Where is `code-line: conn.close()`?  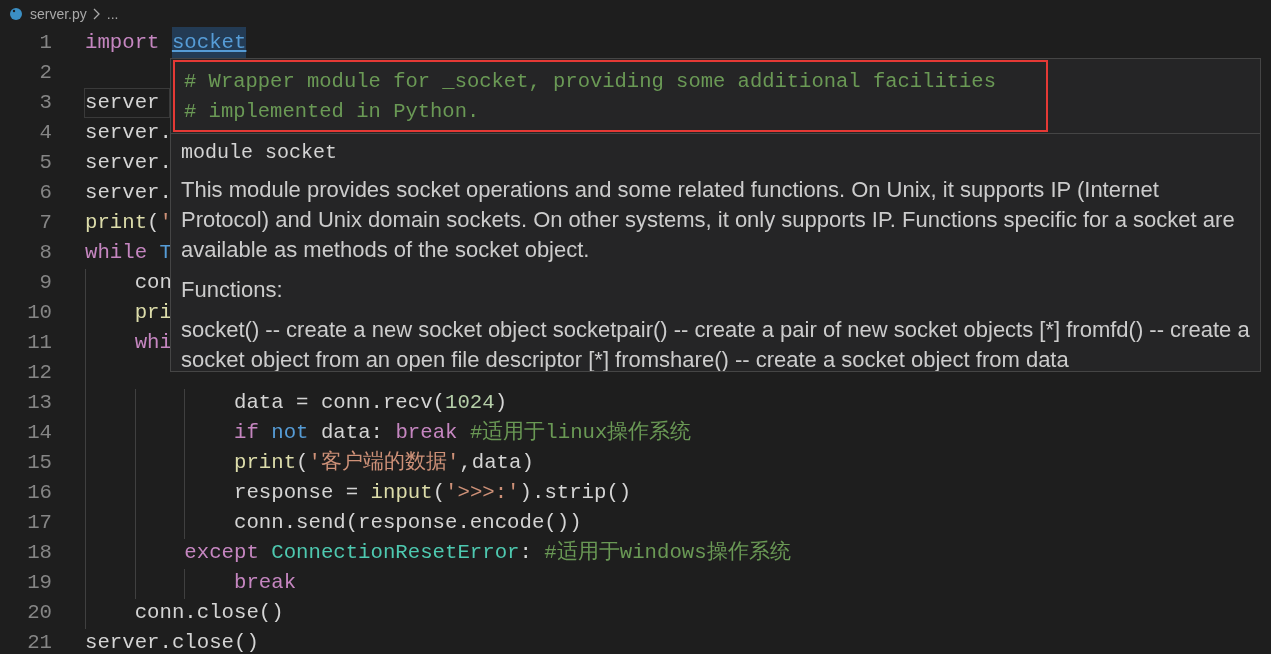
code-line: conn.close() is located at coordinates (208, 613).